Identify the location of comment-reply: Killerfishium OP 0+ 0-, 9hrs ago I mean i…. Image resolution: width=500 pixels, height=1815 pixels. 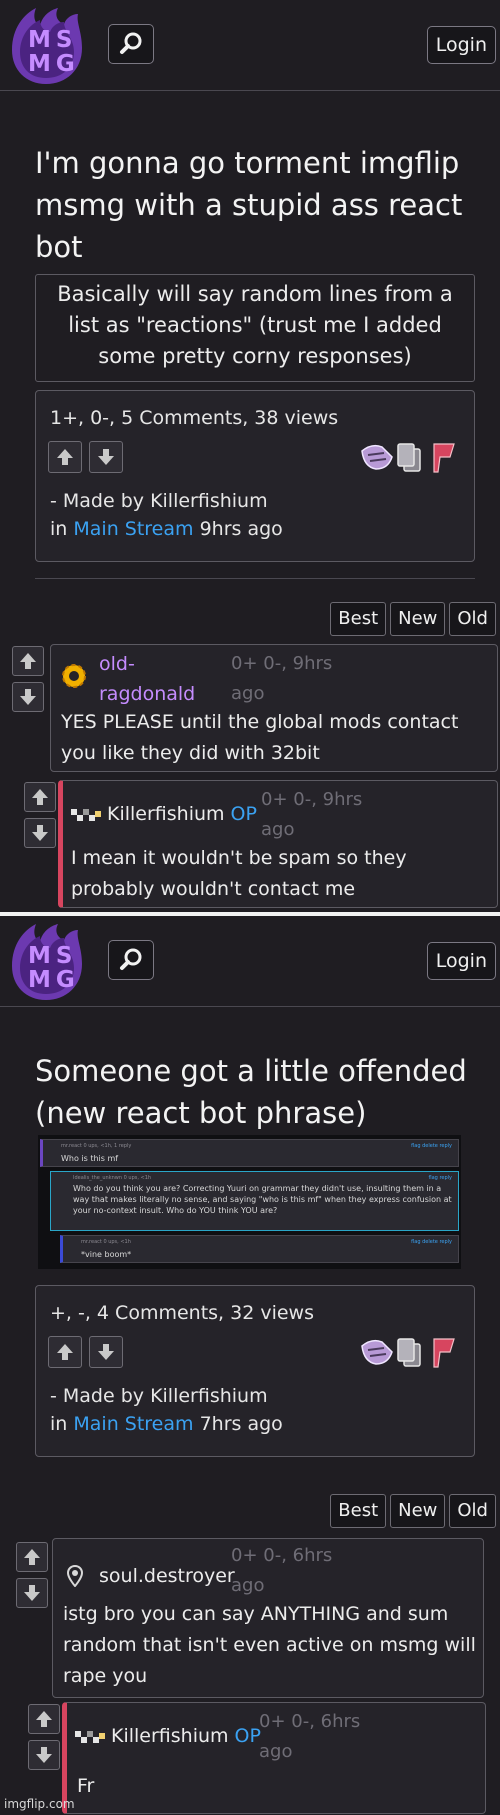
(278, 844).